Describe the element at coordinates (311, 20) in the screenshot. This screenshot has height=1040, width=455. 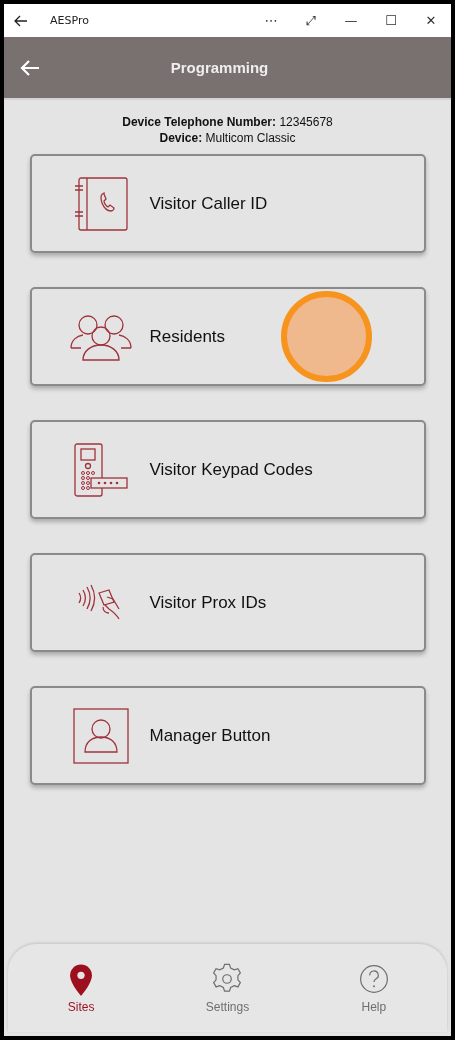
I see `compact-overlay-button: ⤢` at that location.